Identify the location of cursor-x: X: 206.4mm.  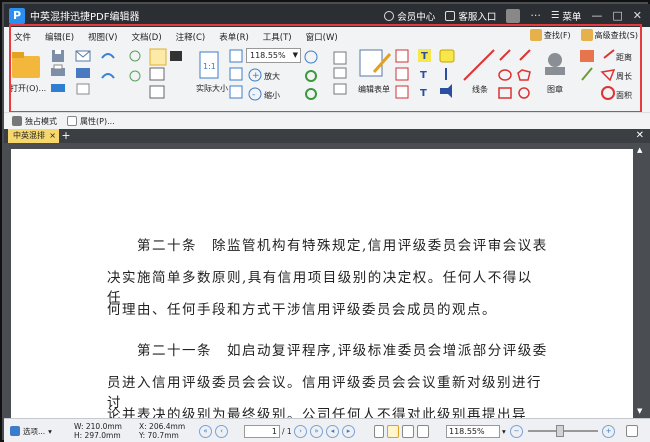
(162, 426).